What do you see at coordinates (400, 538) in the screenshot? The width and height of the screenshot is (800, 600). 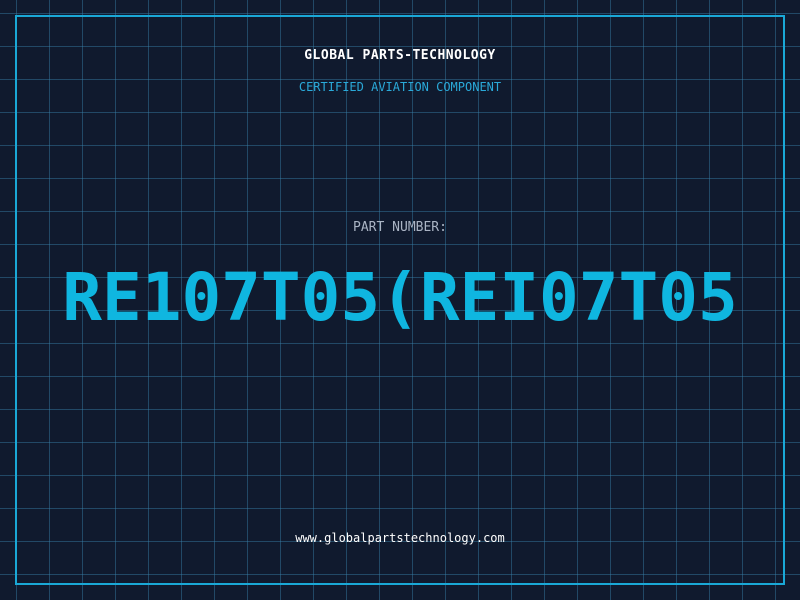 I see `website-url: www.globalpartstechnology.com` at bounding box center [400, 538].